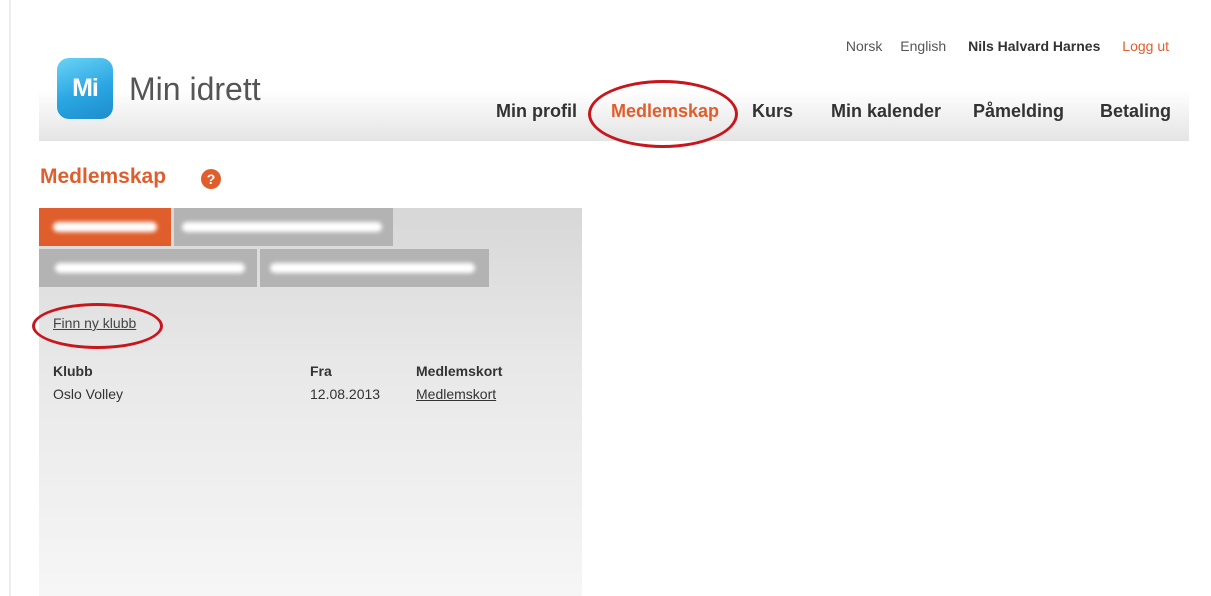  I want to click on column-header-medlemskort: Medlemskort, so click(459, 371).